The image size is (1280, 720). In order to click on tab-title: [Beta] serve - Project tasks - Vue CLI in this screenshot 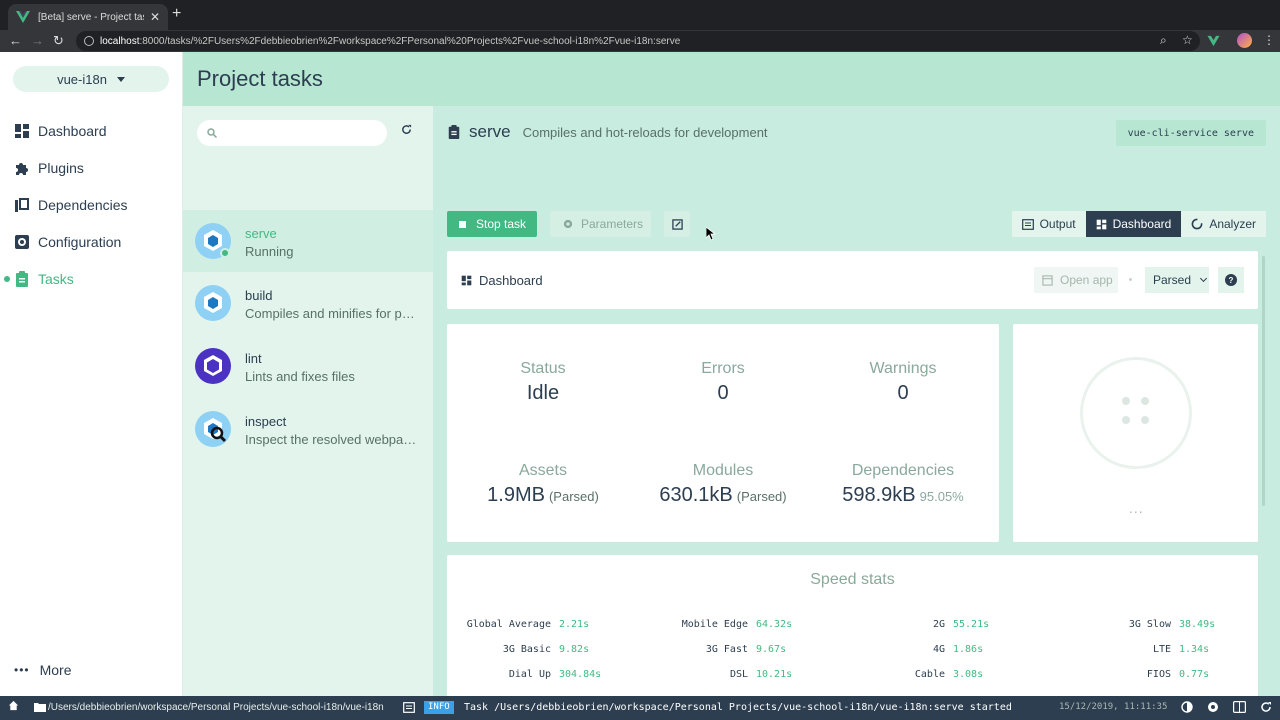, I will do `click(91, 17)`.